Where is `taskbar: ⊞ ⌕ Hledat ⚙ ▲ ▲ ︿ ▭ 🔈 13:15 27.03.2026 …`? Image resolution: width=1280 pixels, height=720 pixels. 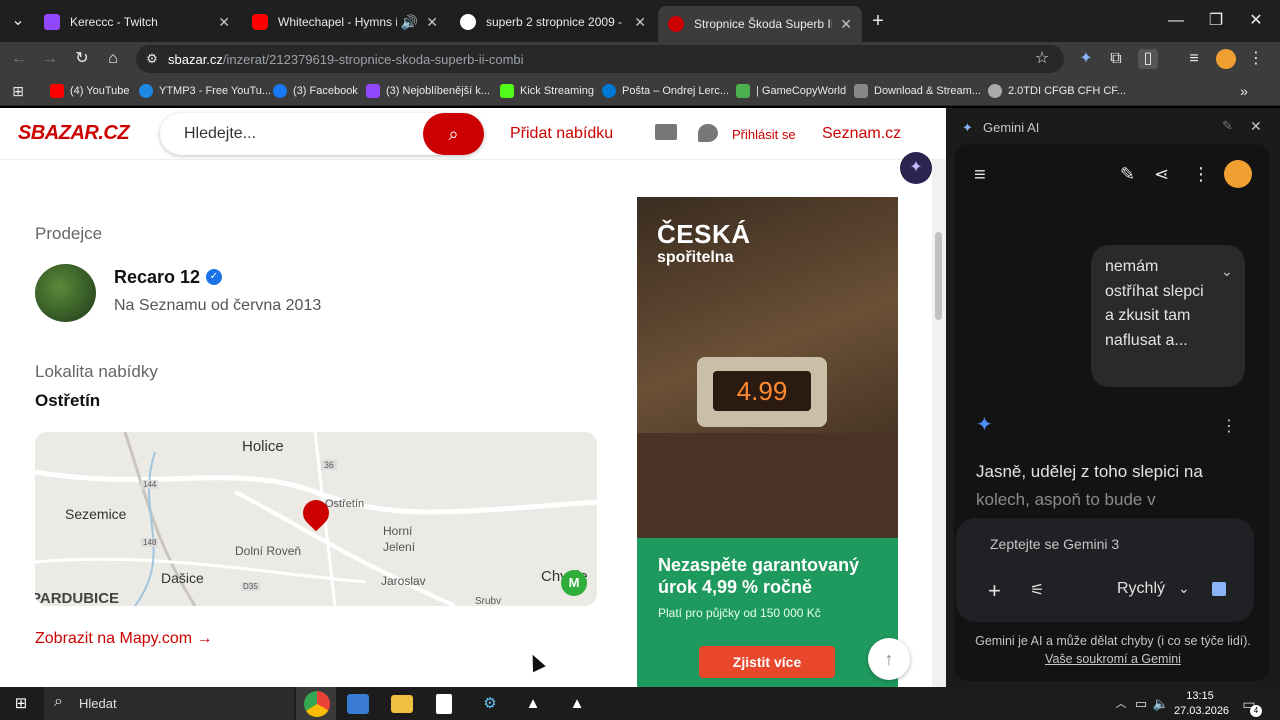
taskbar: ⊞ ⌕ Hledat ⚙ ▲ ▲ ︿ ▭ 🔈 13:15 27.03.2026 … is located at coordinates (640, 703).